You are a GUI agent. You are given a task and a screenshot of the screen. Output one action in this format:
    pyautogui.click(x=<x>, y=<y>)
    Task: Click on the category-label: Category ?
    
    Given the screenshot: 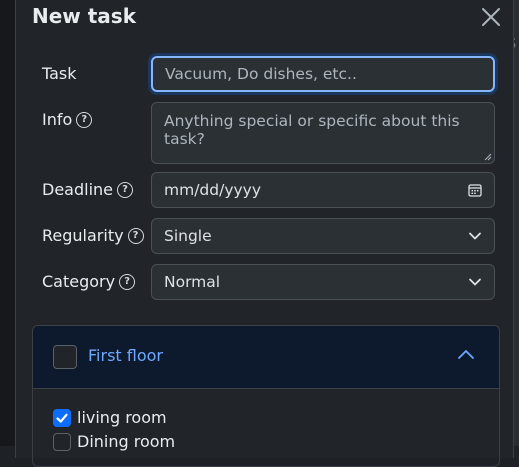 What is the action you would take?
    pyautogui.click(x=89, y=281)
    